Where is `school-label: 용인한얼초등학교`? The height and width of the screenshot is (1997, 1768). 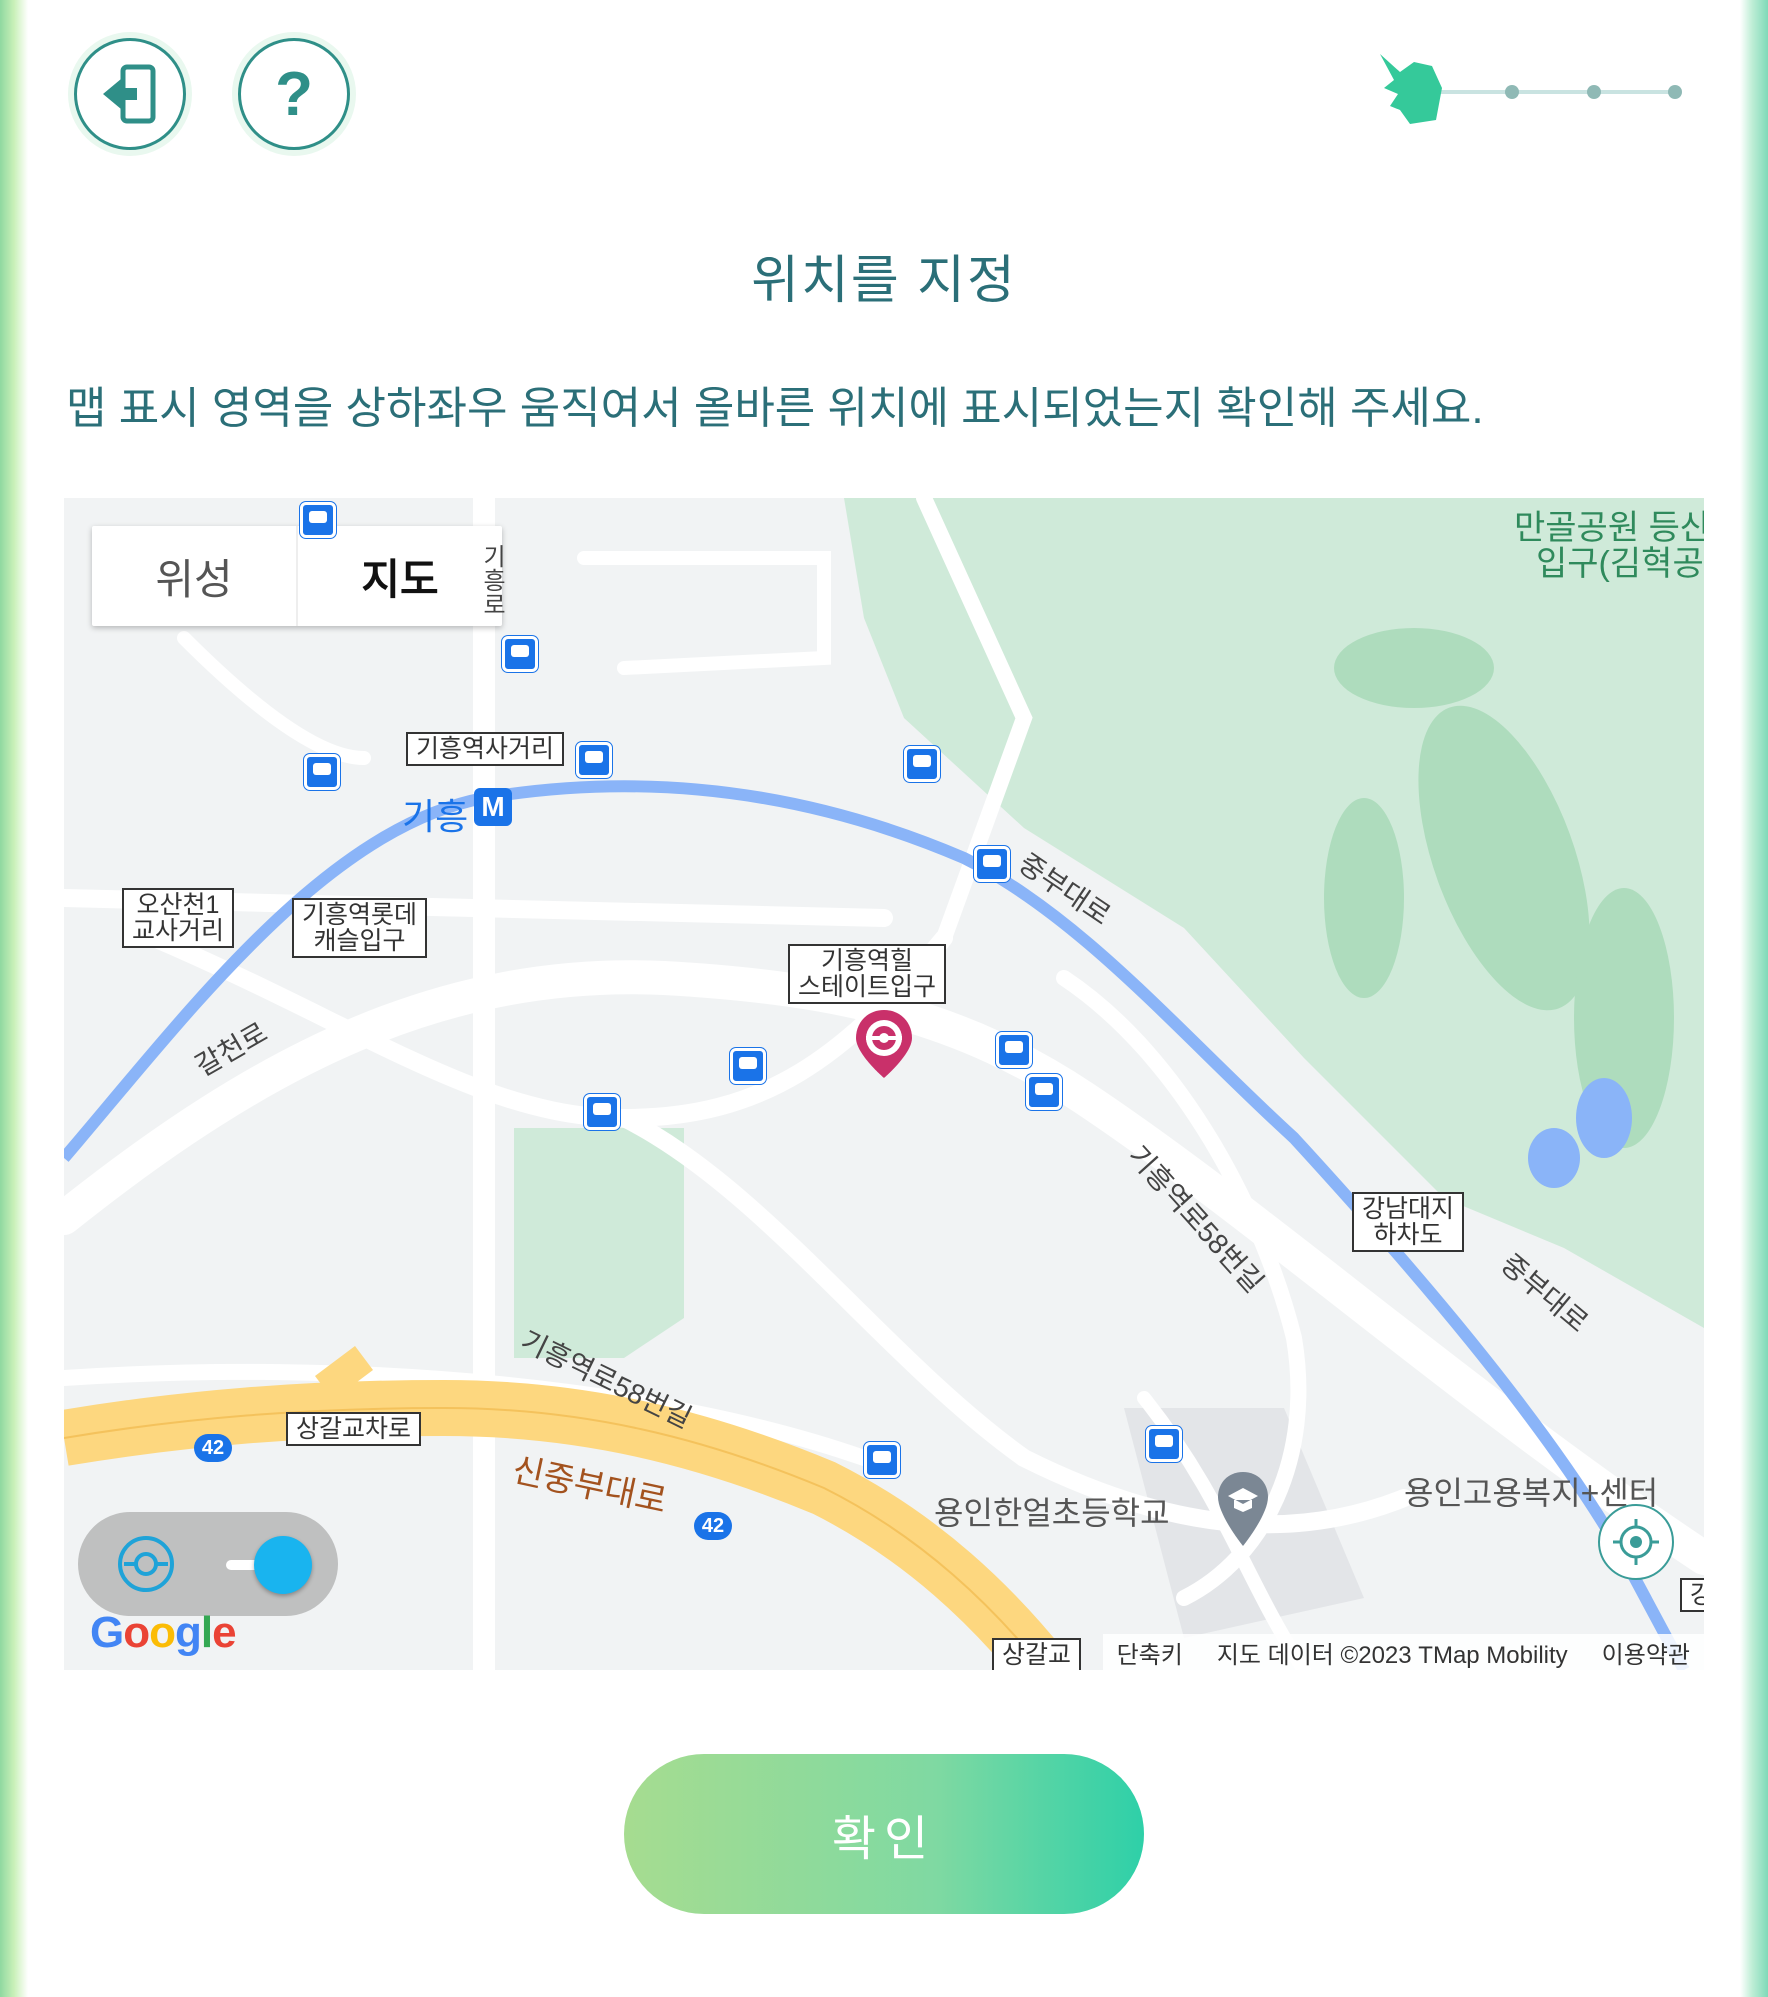
school-label: 용인한얼초등학교 is located at coordinates (1052, 1513).